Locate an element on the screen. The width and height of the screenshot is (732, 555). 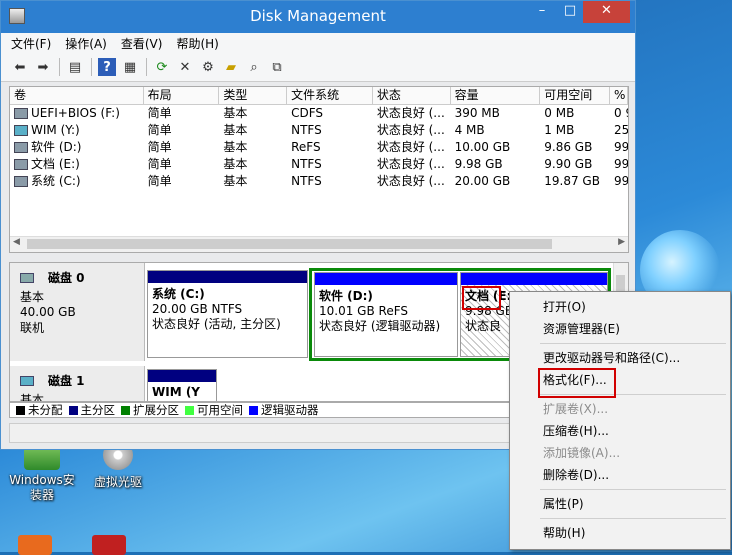
volume-list-header: 卷 布局 类型 文件系统 状态 容量 可用空间 % is located at coordinates (319, 96).